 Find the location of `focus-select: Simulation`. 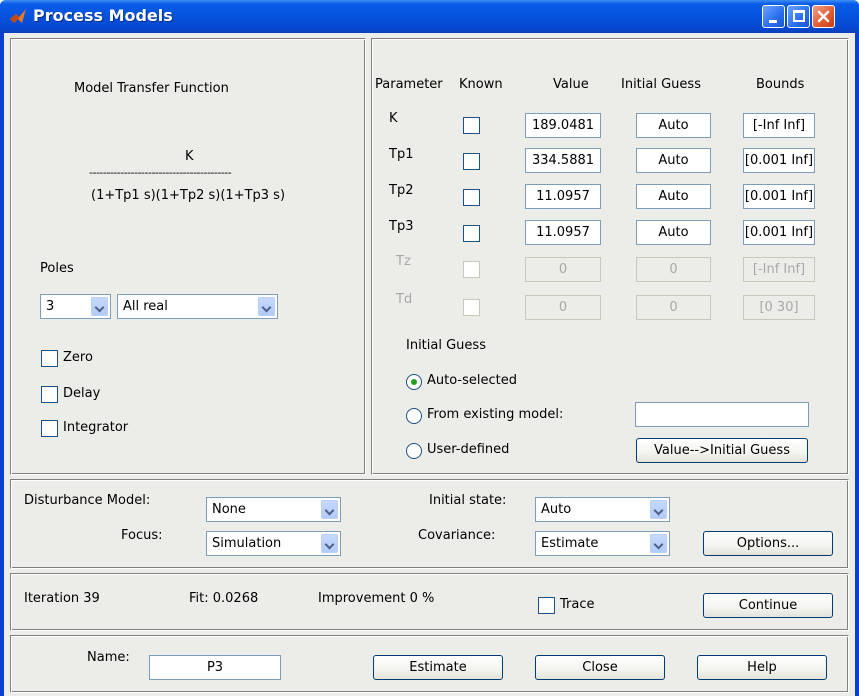

focus-select: Simulation is located at coordinates (273, 543).